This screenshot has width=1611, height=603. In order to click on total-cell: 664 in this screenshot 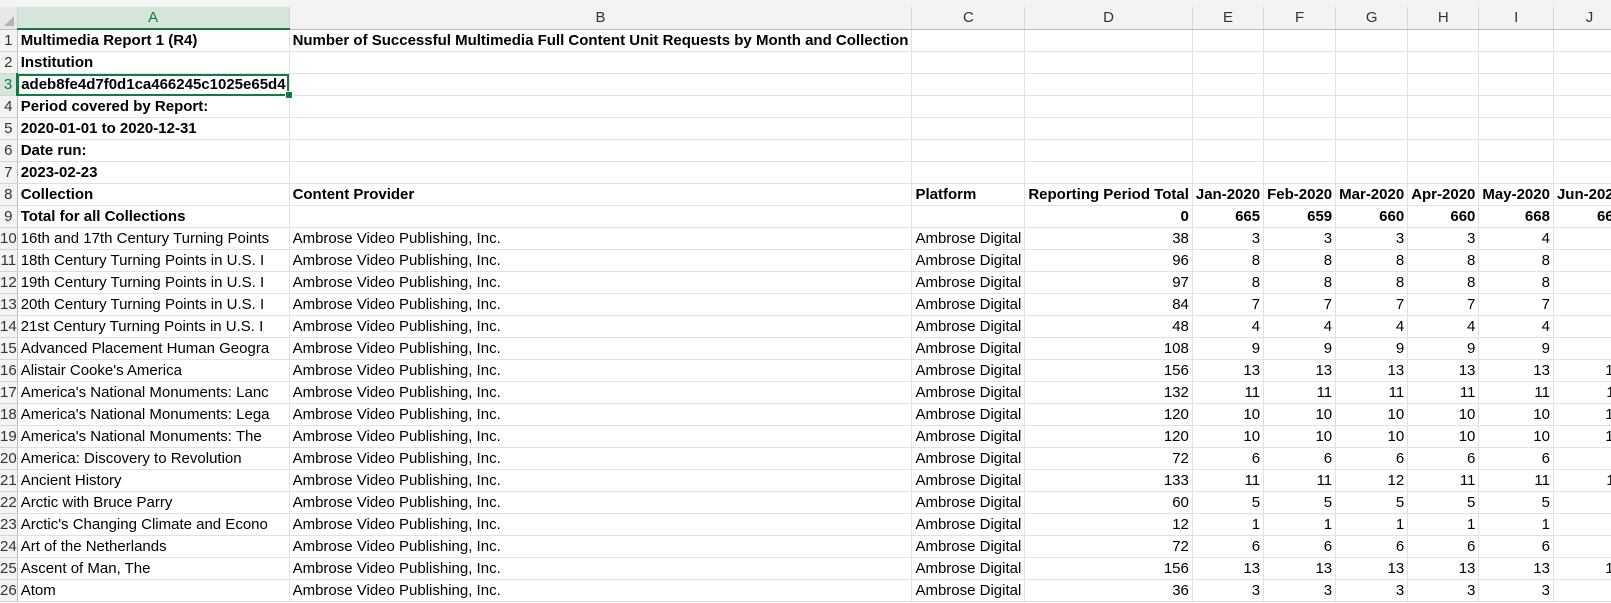, I will do `click(1582, 216)`.